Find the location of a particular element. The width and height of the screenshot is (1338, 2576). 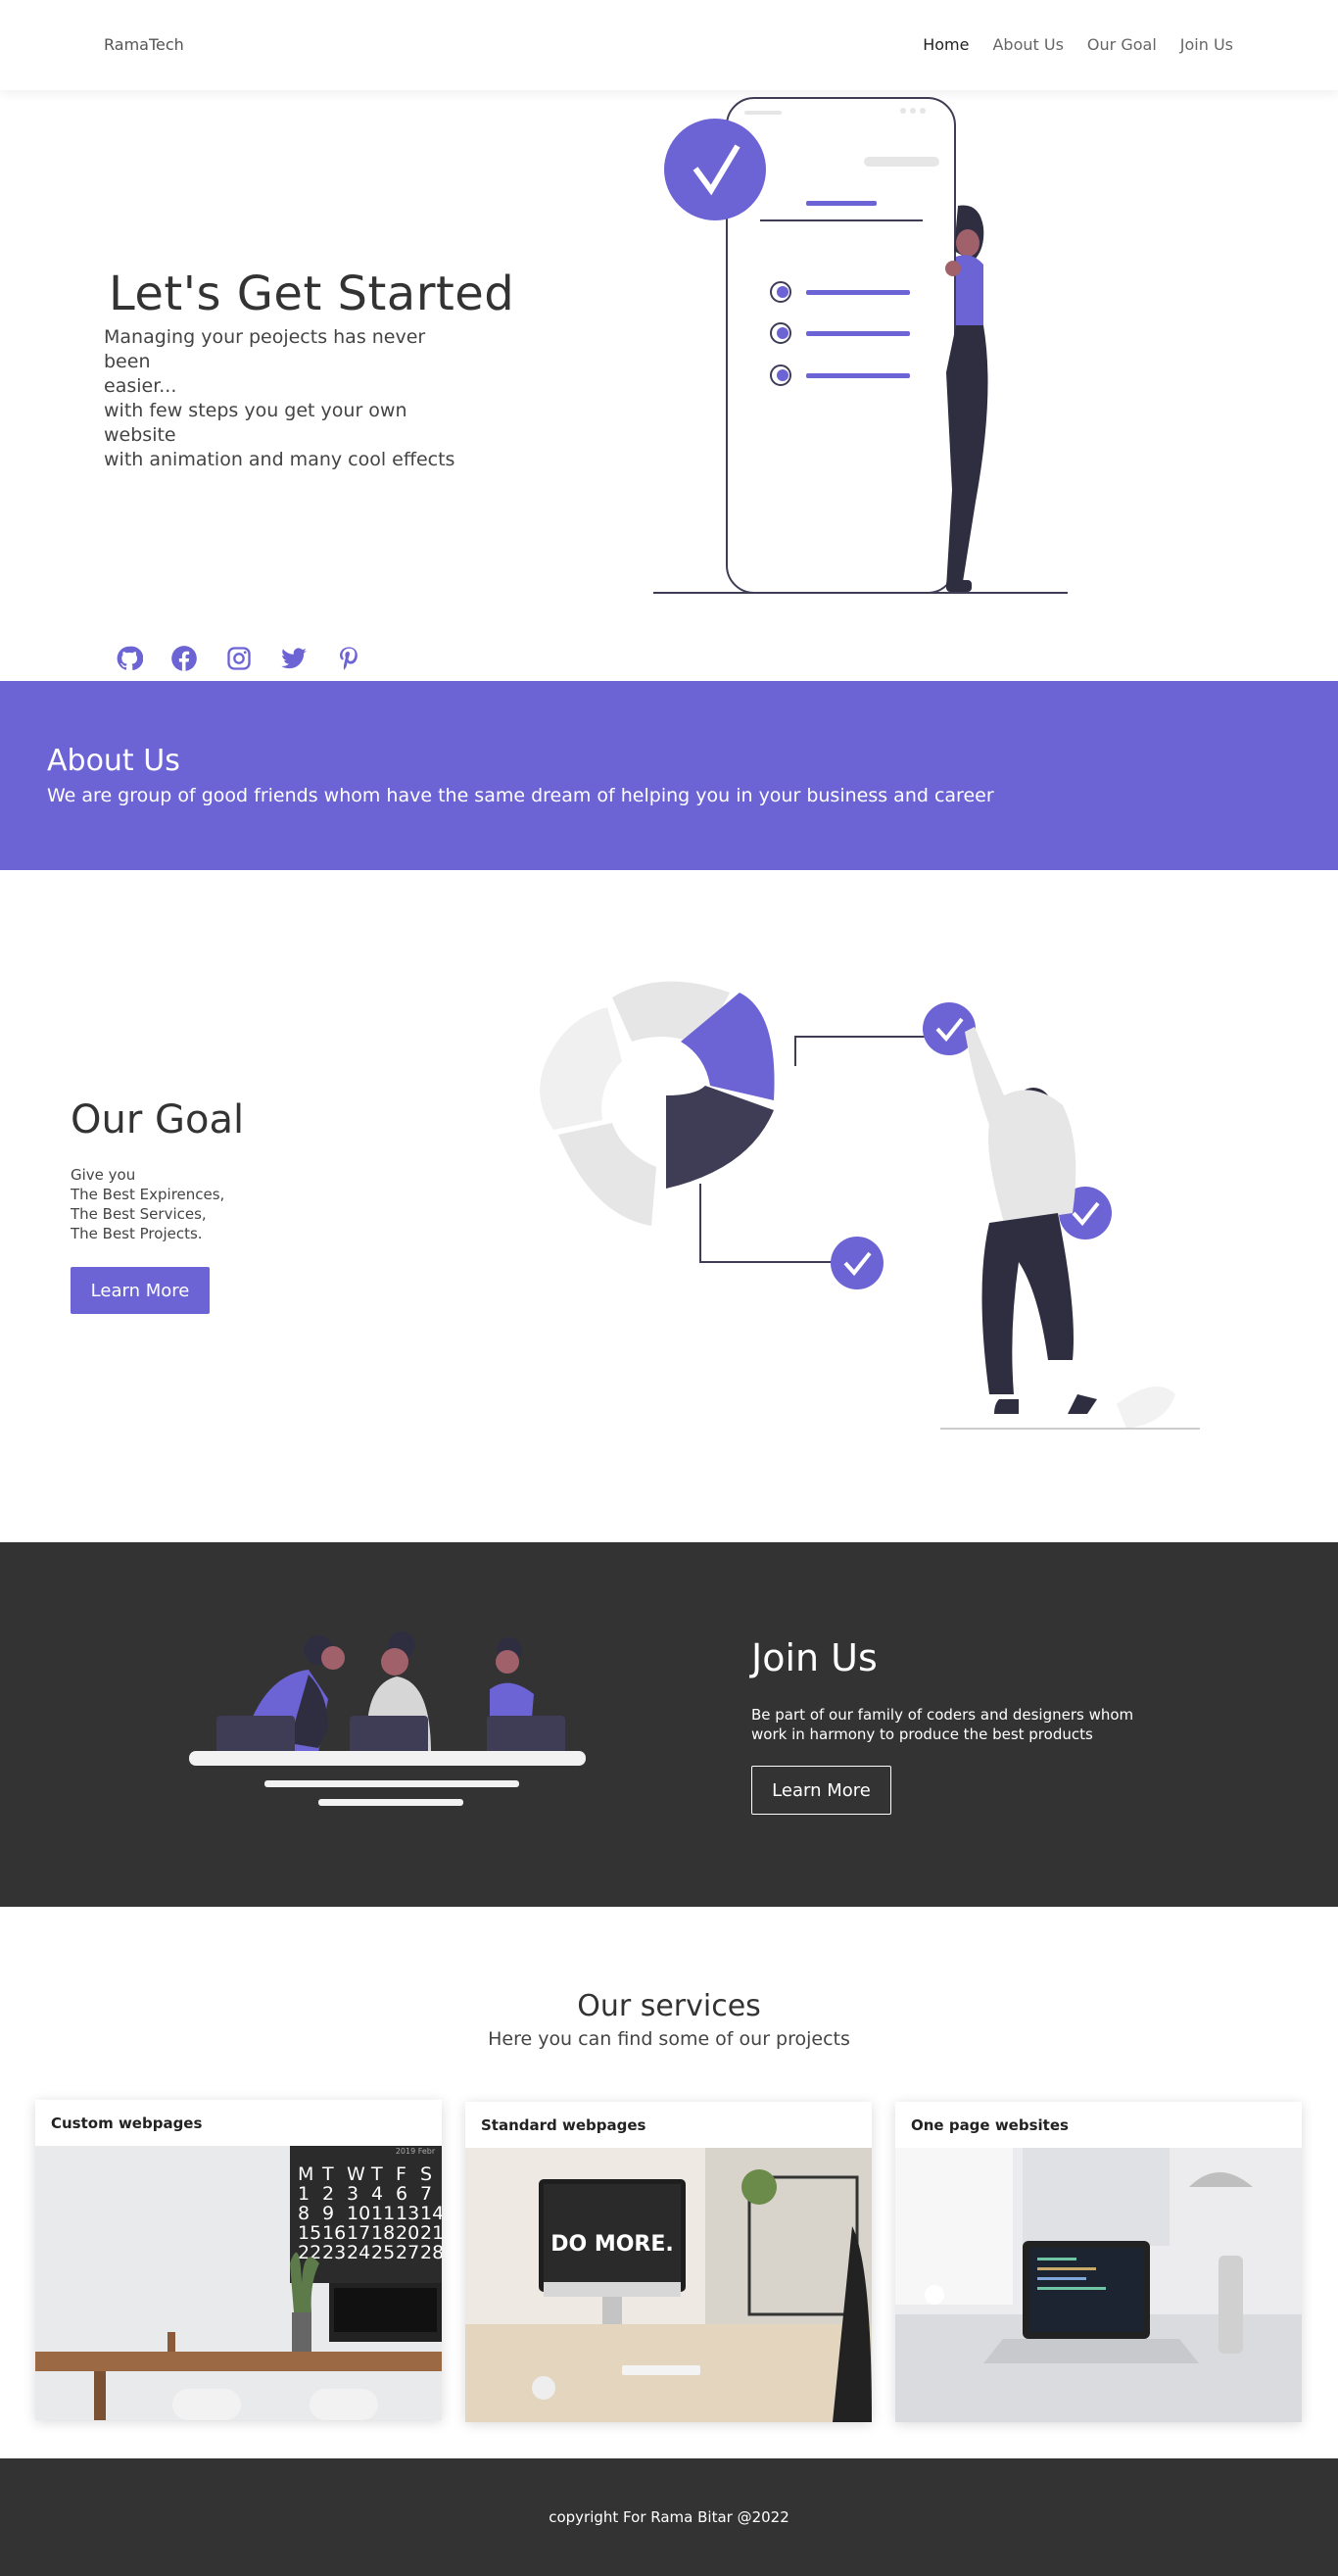

github-icon is located at coordinates (129, 658).